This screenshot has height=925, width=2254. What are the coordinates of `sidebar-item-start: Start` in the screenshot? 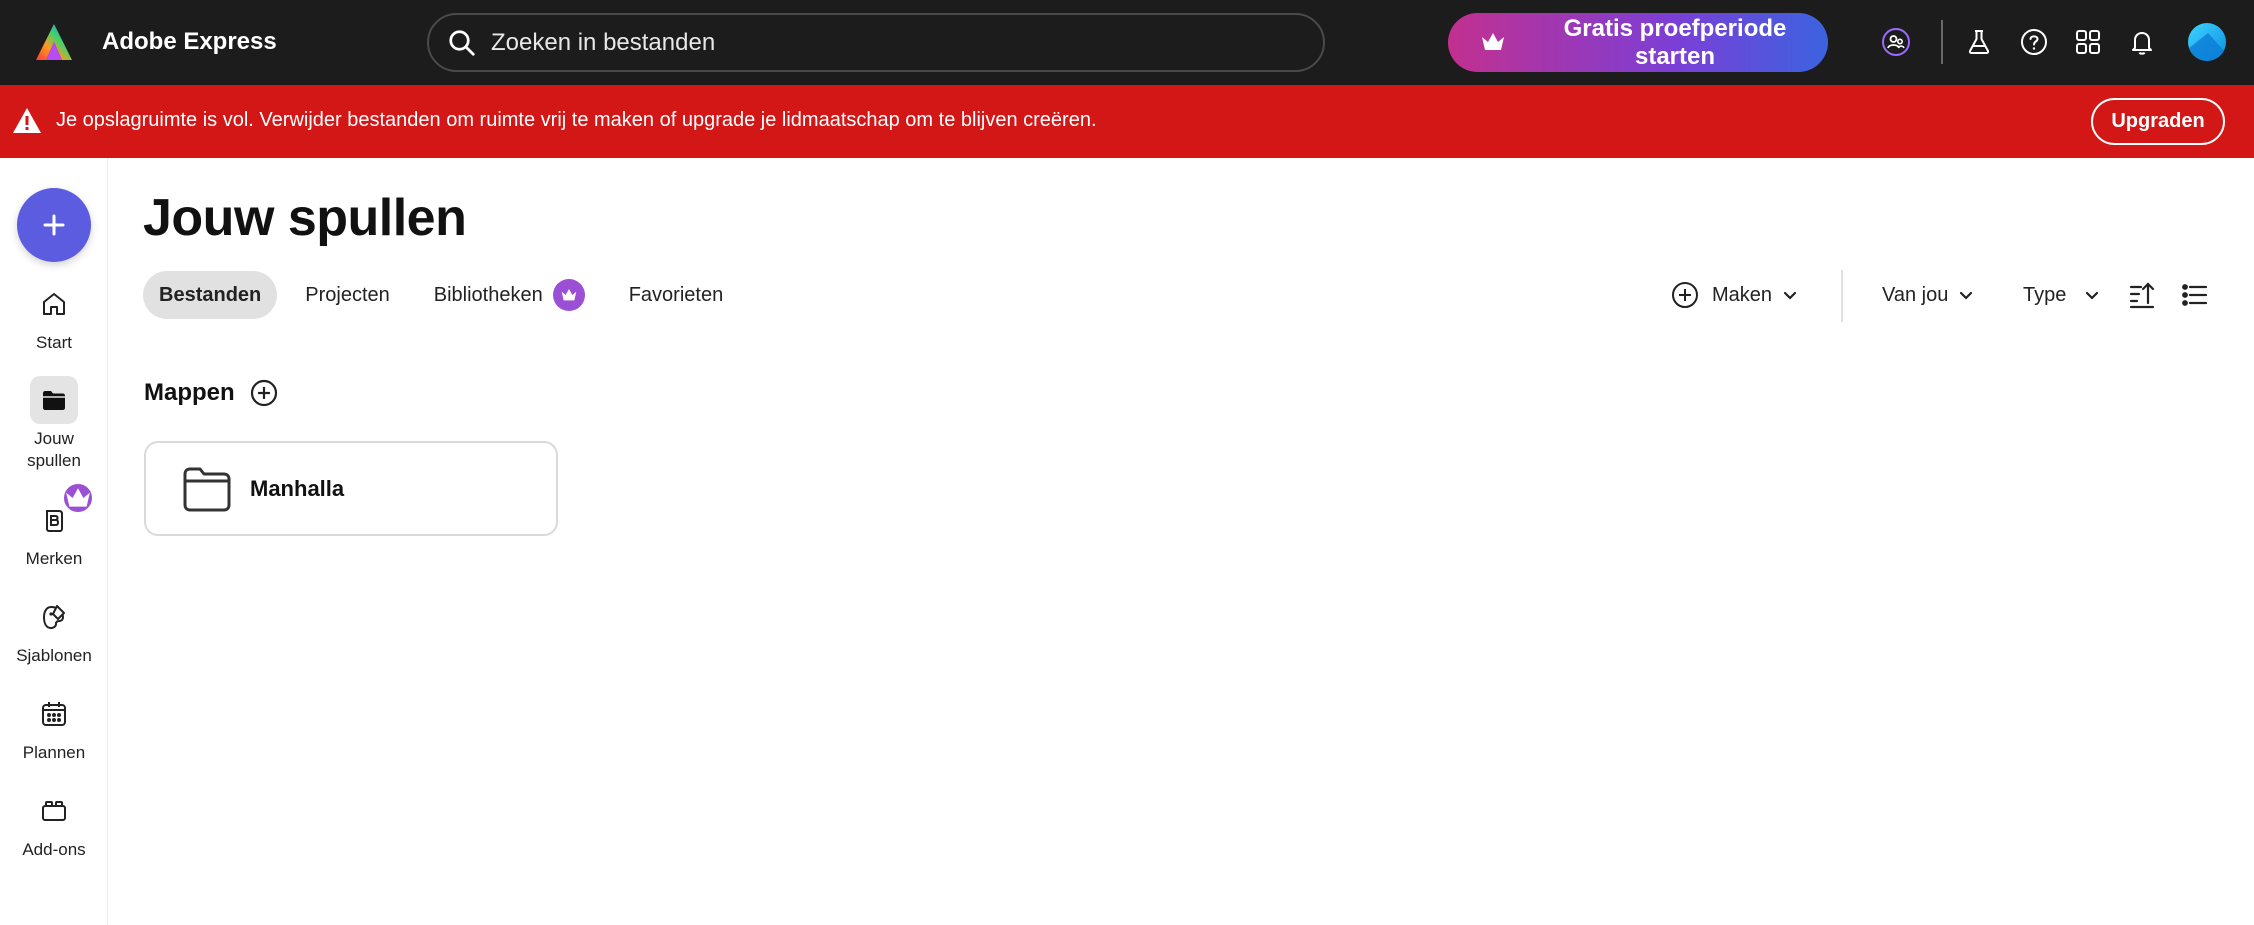 It's located at (54, 317).